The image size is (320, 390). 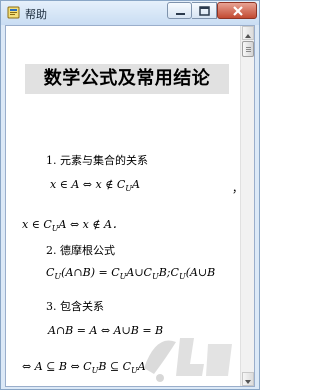 What do you see at coordinates (72, 226) in the screenshot?
I see `section1-formula2: x ∈ CUA ⇔ x ∉ A．` at bounding box center [72, 226].